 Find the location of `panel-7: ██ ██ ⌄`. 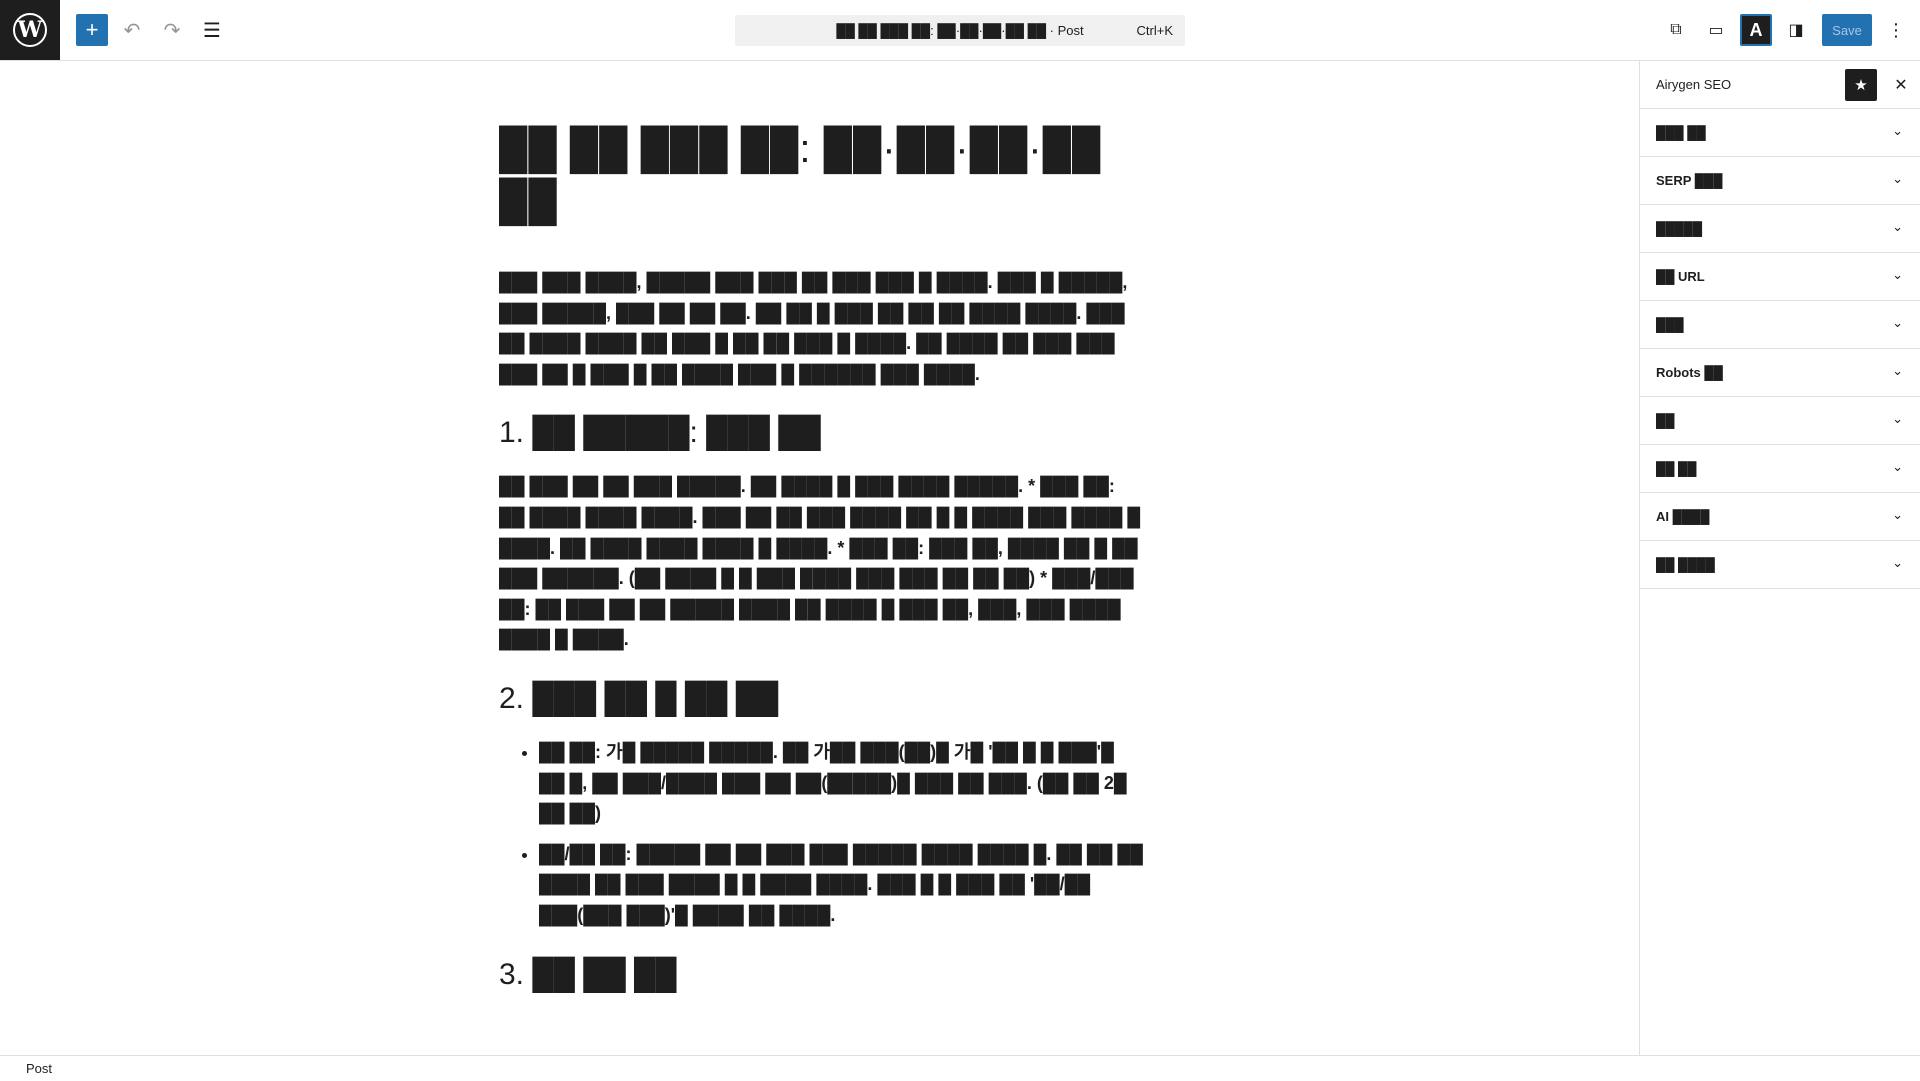

panel-7: ██ ██ ⌄ is located at coordinates (1780, 469).